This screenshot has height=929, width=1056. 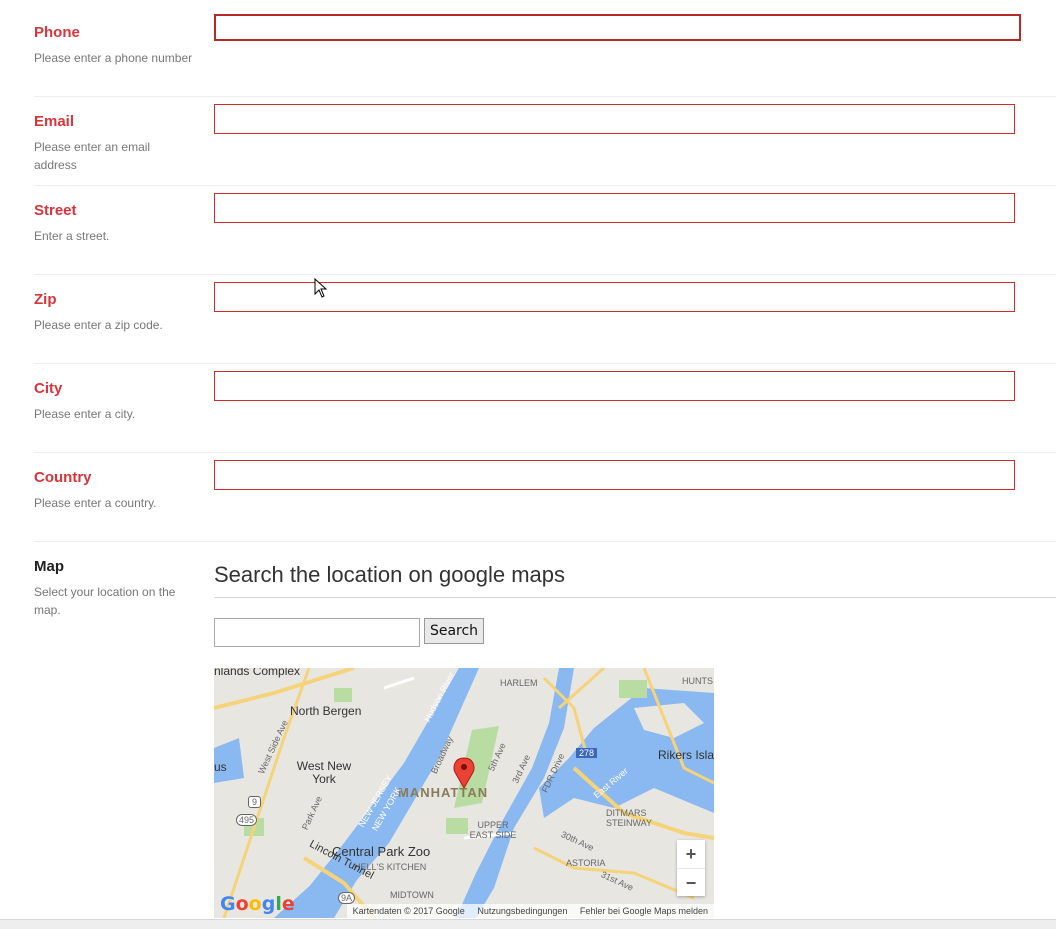 I want to click on map-label-harlem: HARLEM, so click(x=519, y=683).